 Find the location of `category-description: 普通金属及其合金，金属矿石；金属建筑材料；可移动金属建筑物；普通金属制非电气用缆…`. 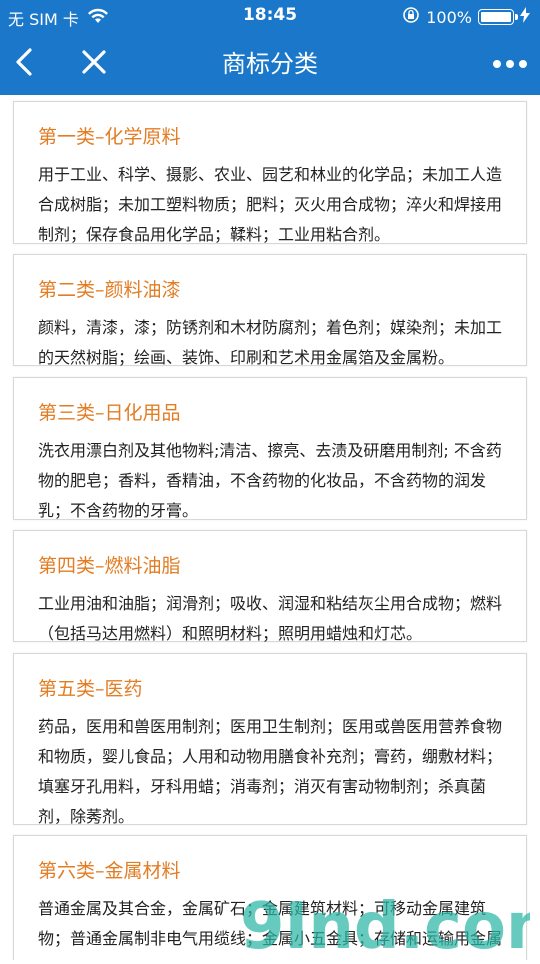

category-description: 普通金属及其合金，金属矿石；金属建筑材料；可移动金属建筑物；普通金属制非电气用缆… is located at coordinates (270, 929).